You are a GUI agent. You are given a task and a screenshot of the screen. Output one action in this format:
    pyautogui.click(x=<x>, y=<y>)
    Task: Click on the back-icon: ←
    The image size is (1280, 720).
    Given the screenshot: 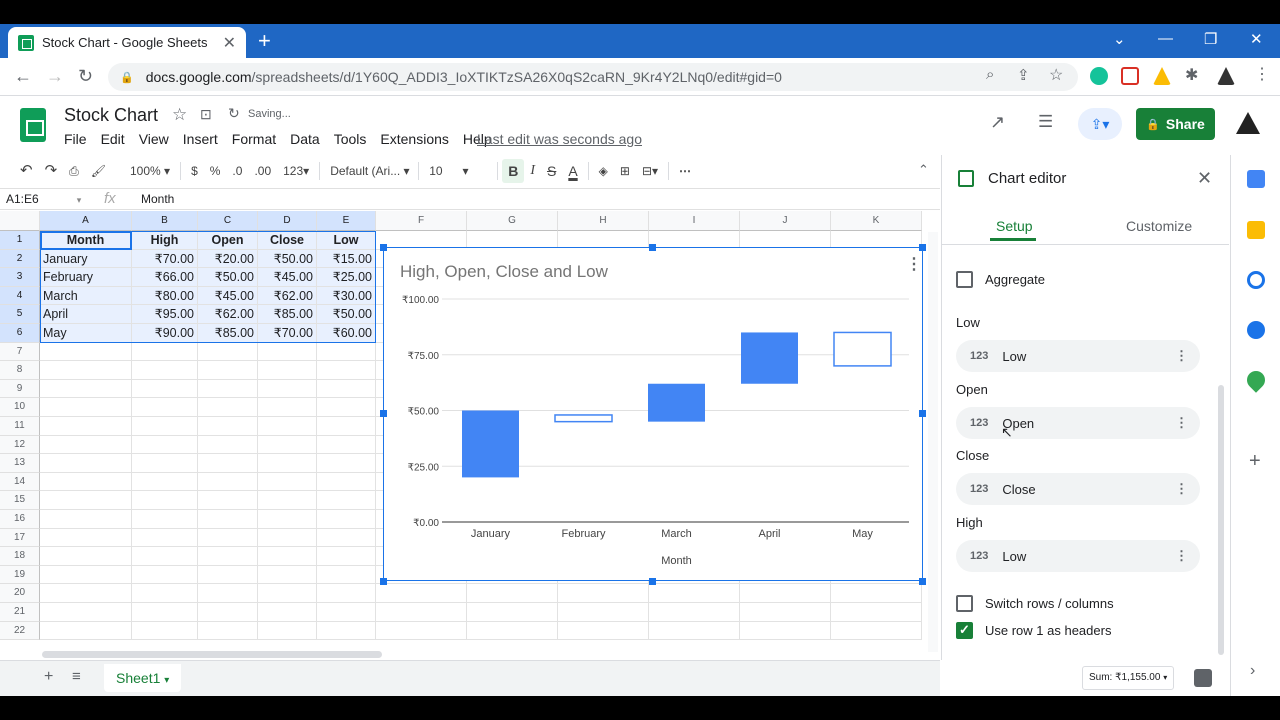 What is the action you would take?
    pyautogui.click(x=23, y=76)
    